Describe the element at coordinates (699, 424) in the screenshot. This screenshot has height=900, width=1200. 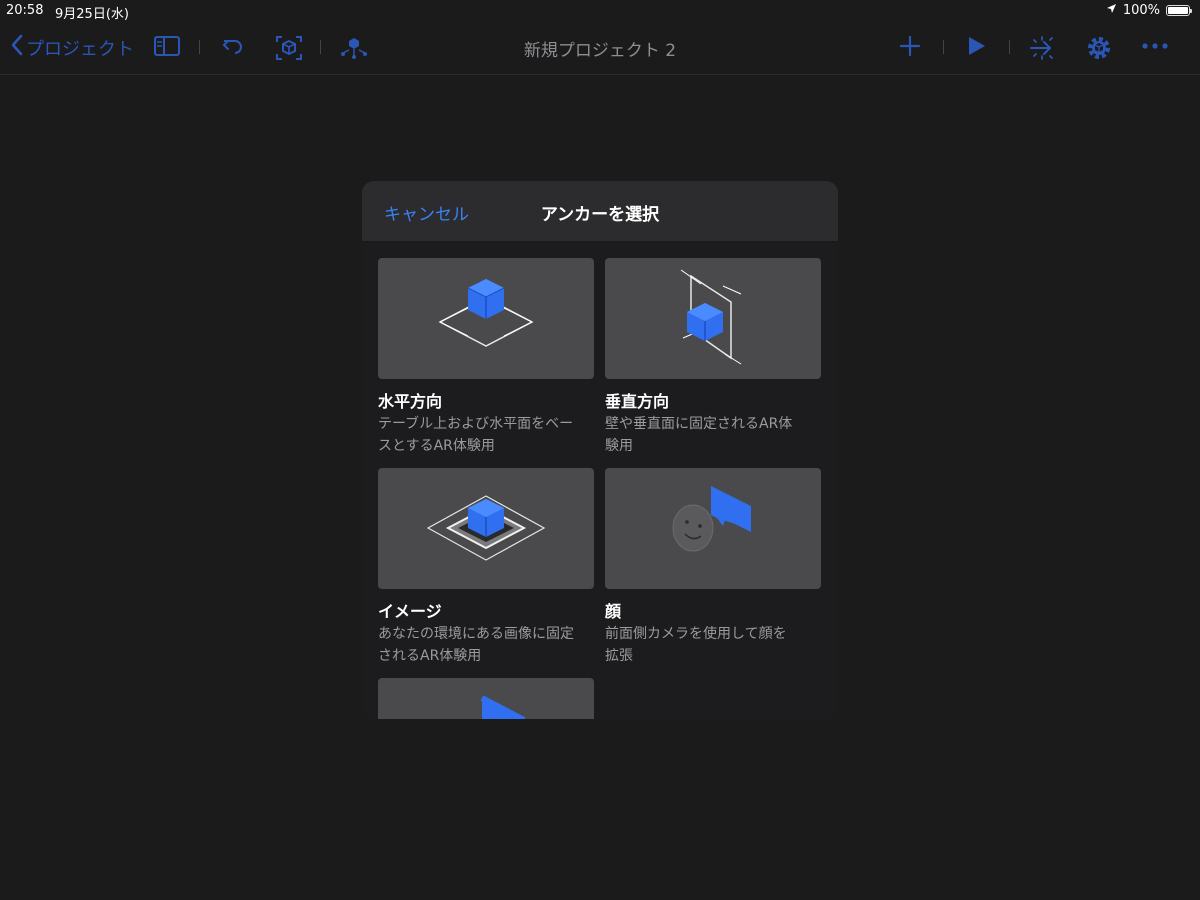
I see `anchor-card-desc-line: 壁や垂直面に固定されるAR体` at that location.